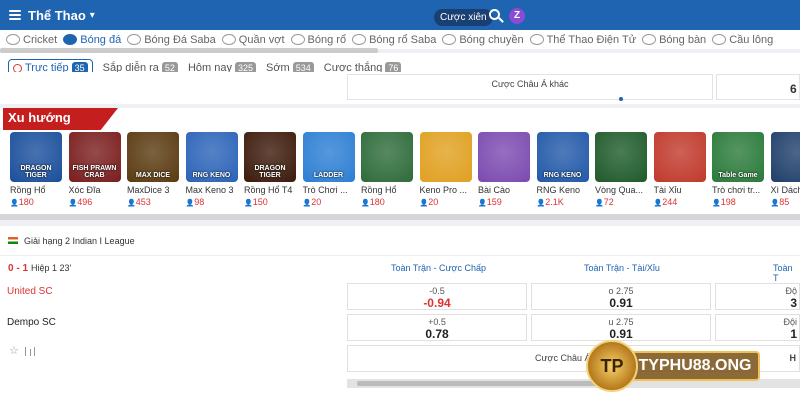  What do you see at coordinates (494, 202) in the screenshot?
I see `player-count-value: 159` at bounding box center [494, 202].